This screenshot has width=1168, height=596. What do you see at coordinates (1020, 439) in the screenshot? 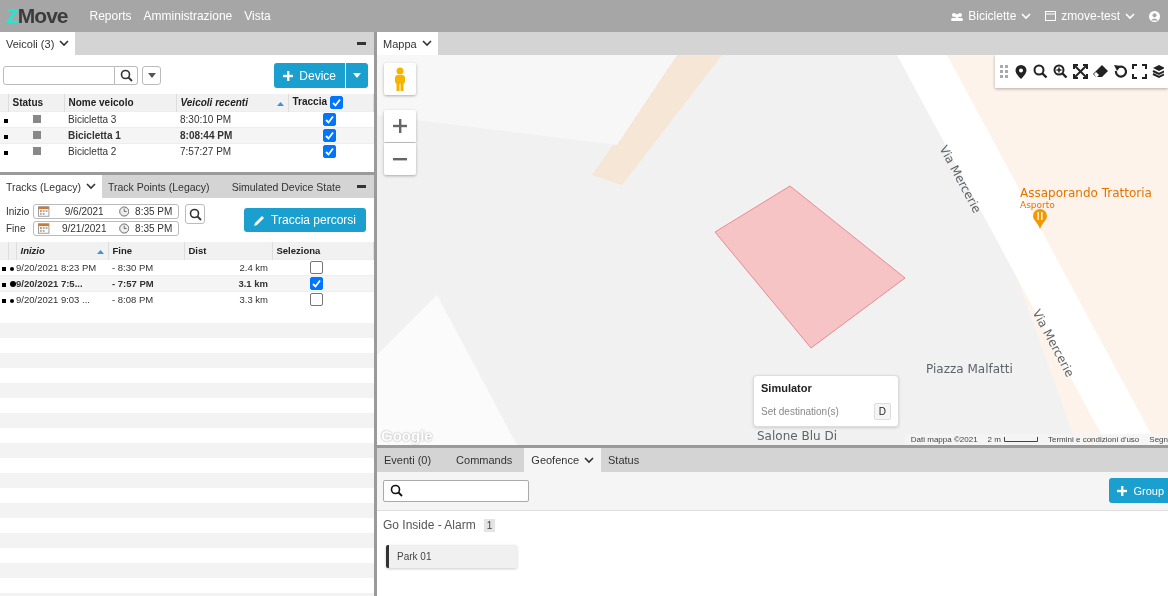
I see `scale-bar-icon` at bounding box center [1020, 439].